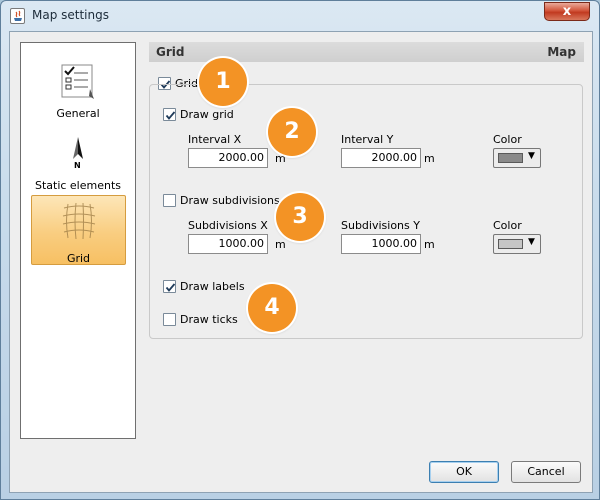  What do you see at coordinates (79, 221) in the screenshot?
I see `grid-icon` at bounding box center [79, 221].